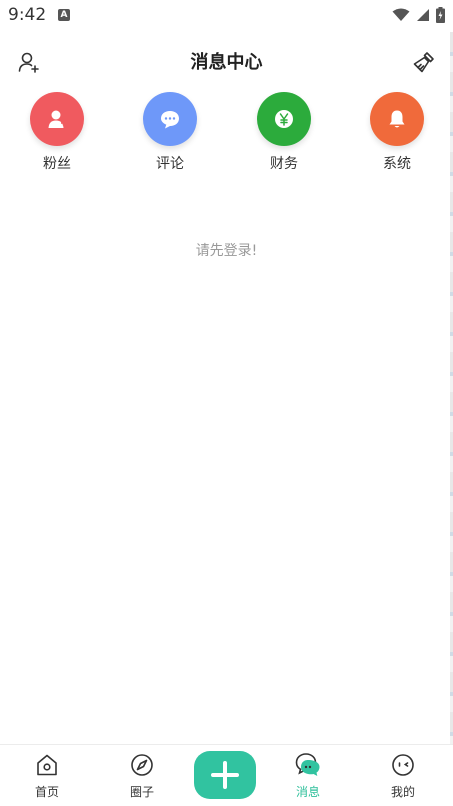  What do you see at coordinates (397, 164) in the screenshot?
I see `category-label: 系统` at bounding box center [397, 164].